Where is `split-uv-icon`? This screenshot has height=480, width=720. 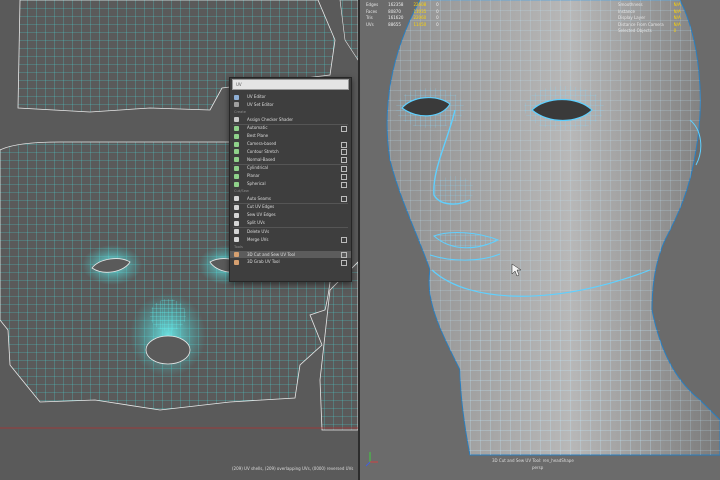
split-uv-icon is located at coordinates (236, 223).